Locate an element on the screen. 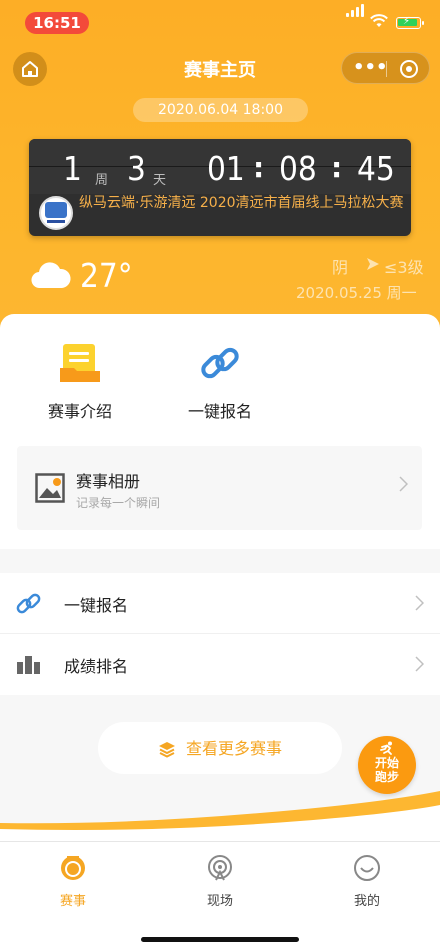 The image size is (440, 952). list-item-ranking: 成绩排名 is located at coordinates (220, 664).